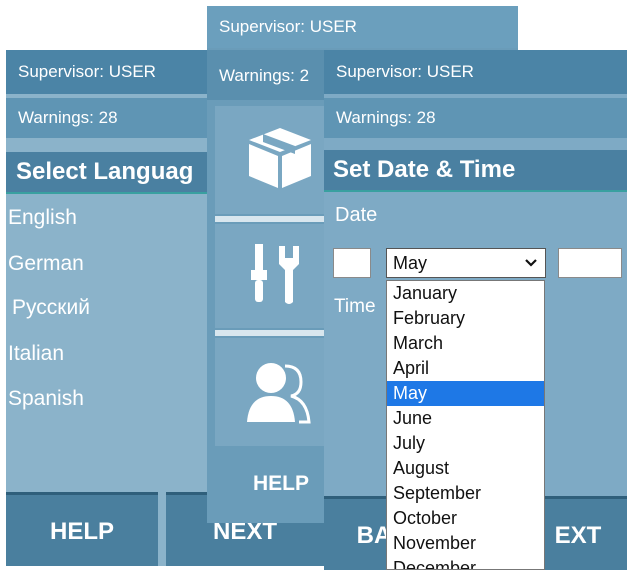  I want to click on month-select-value: May, so click(410, 263).